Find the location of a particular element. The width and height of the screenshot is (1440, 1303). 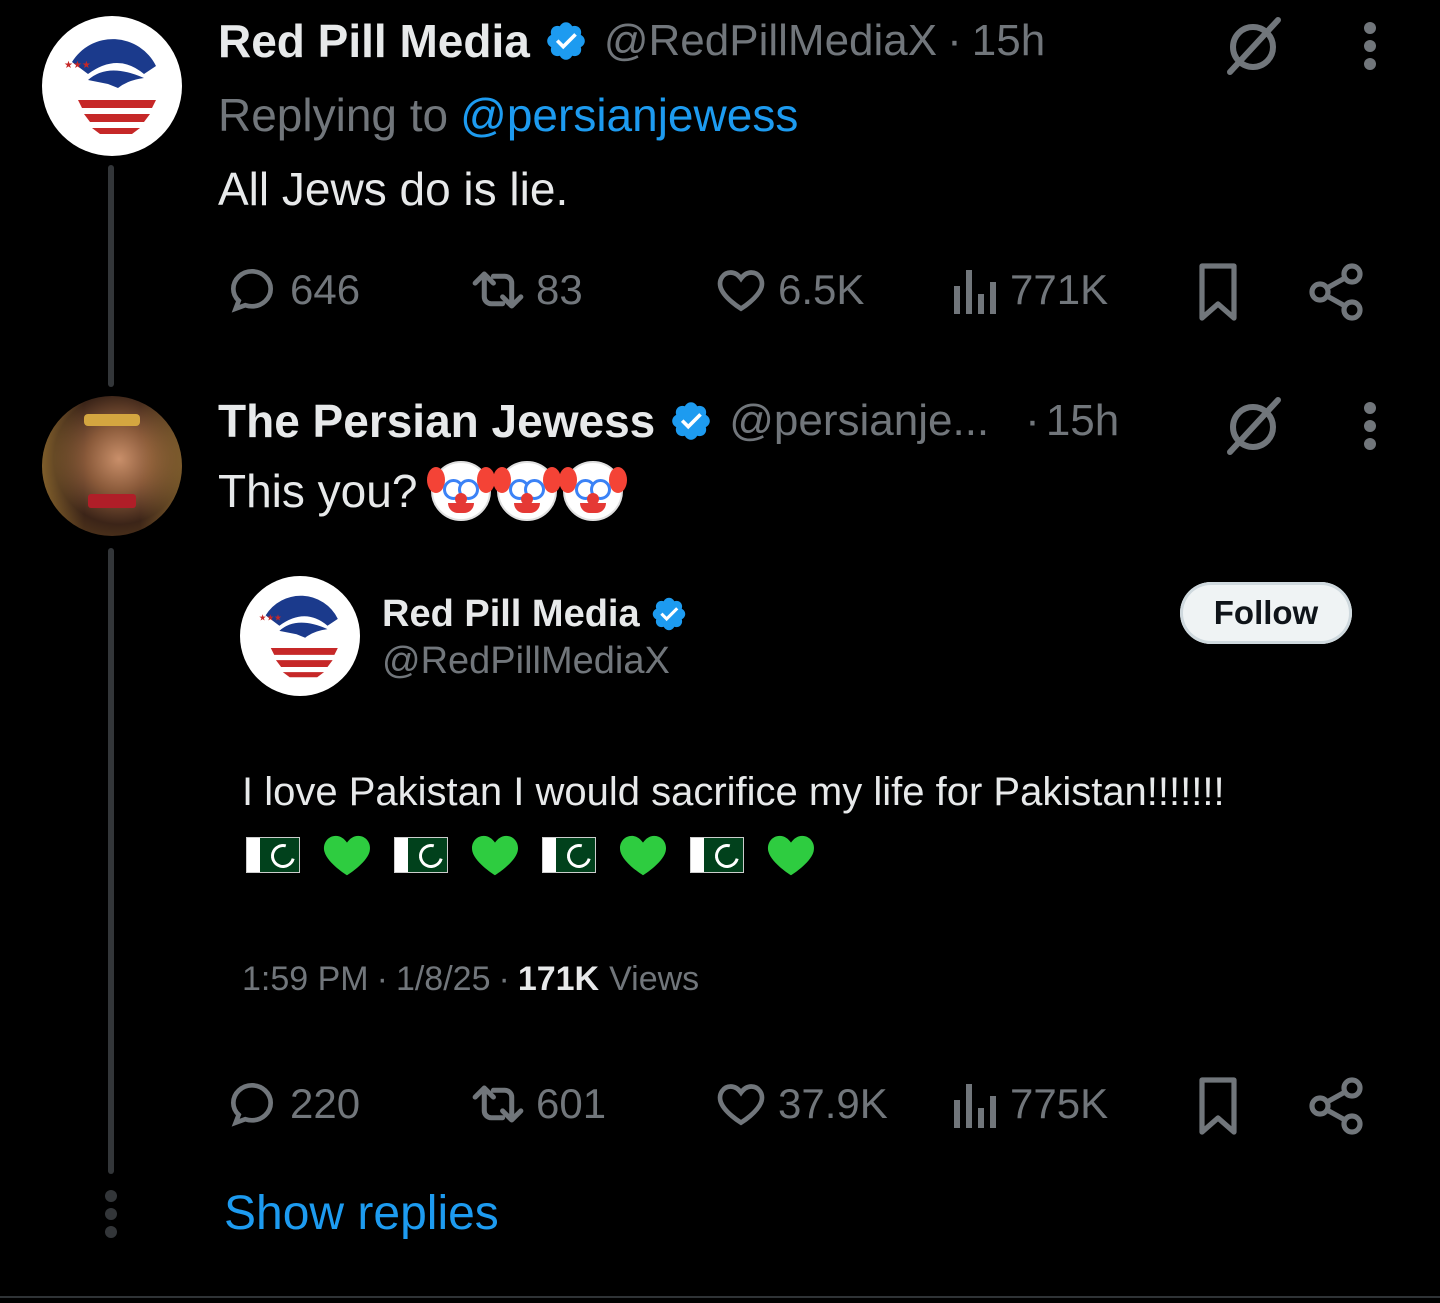

like-button: 37.9K is located at coordinates (800, 1104).